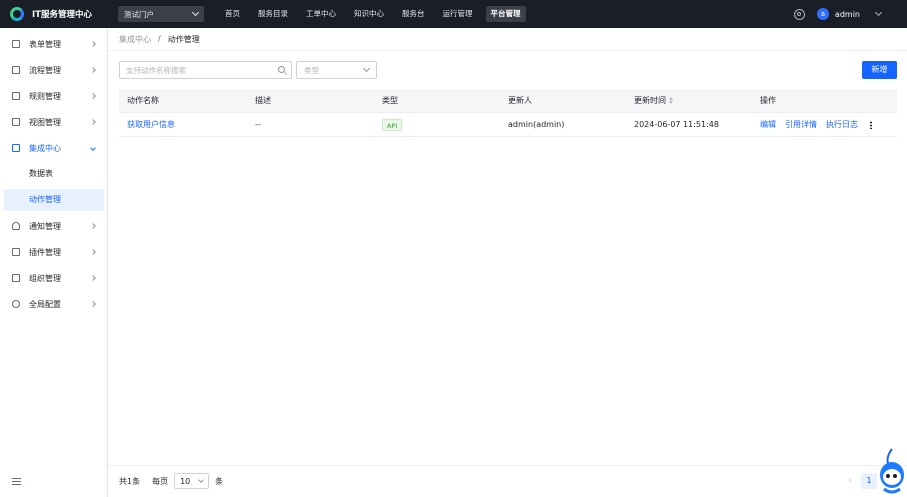 The width and height of the screenshot is (907, 497). What do you see at coordinates (183, 39) in the screenshot?
I see `breadcrumb-current: 动作管理` at bounding box center [183, 39].